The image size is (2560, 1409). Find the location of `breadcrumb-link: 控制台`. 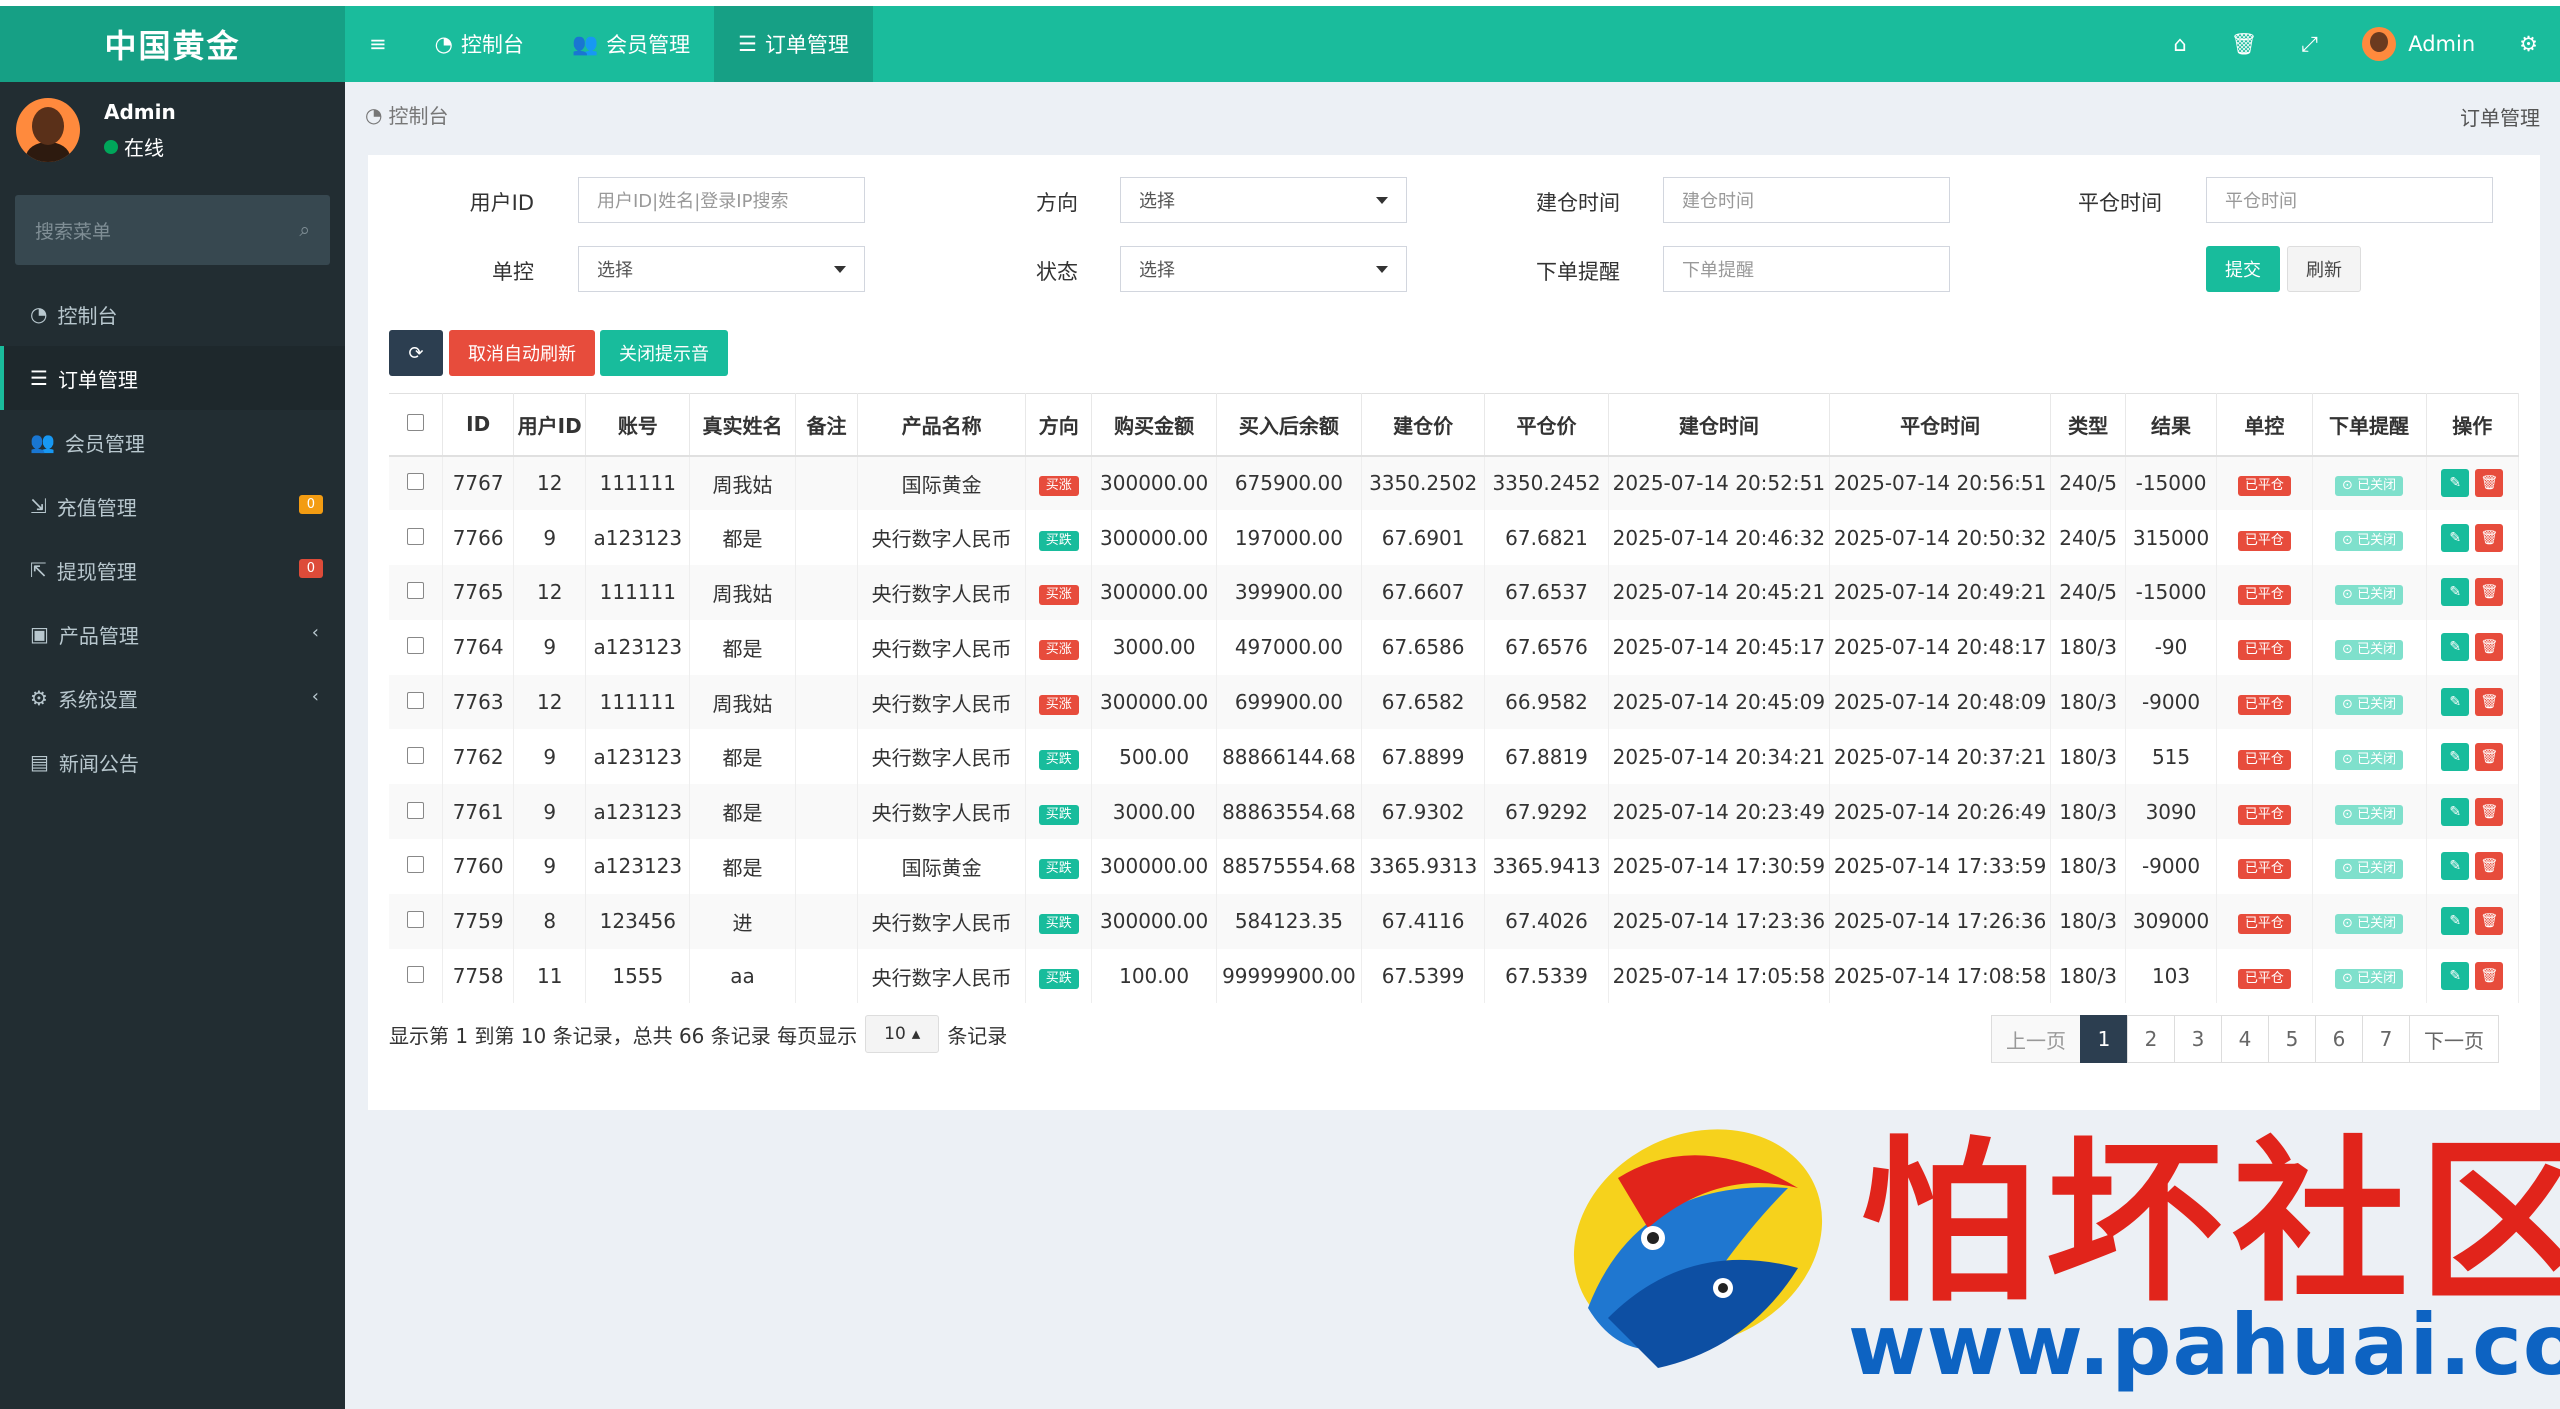

breadcrumb-link: 控制台 is located at coordinates (418, 114).